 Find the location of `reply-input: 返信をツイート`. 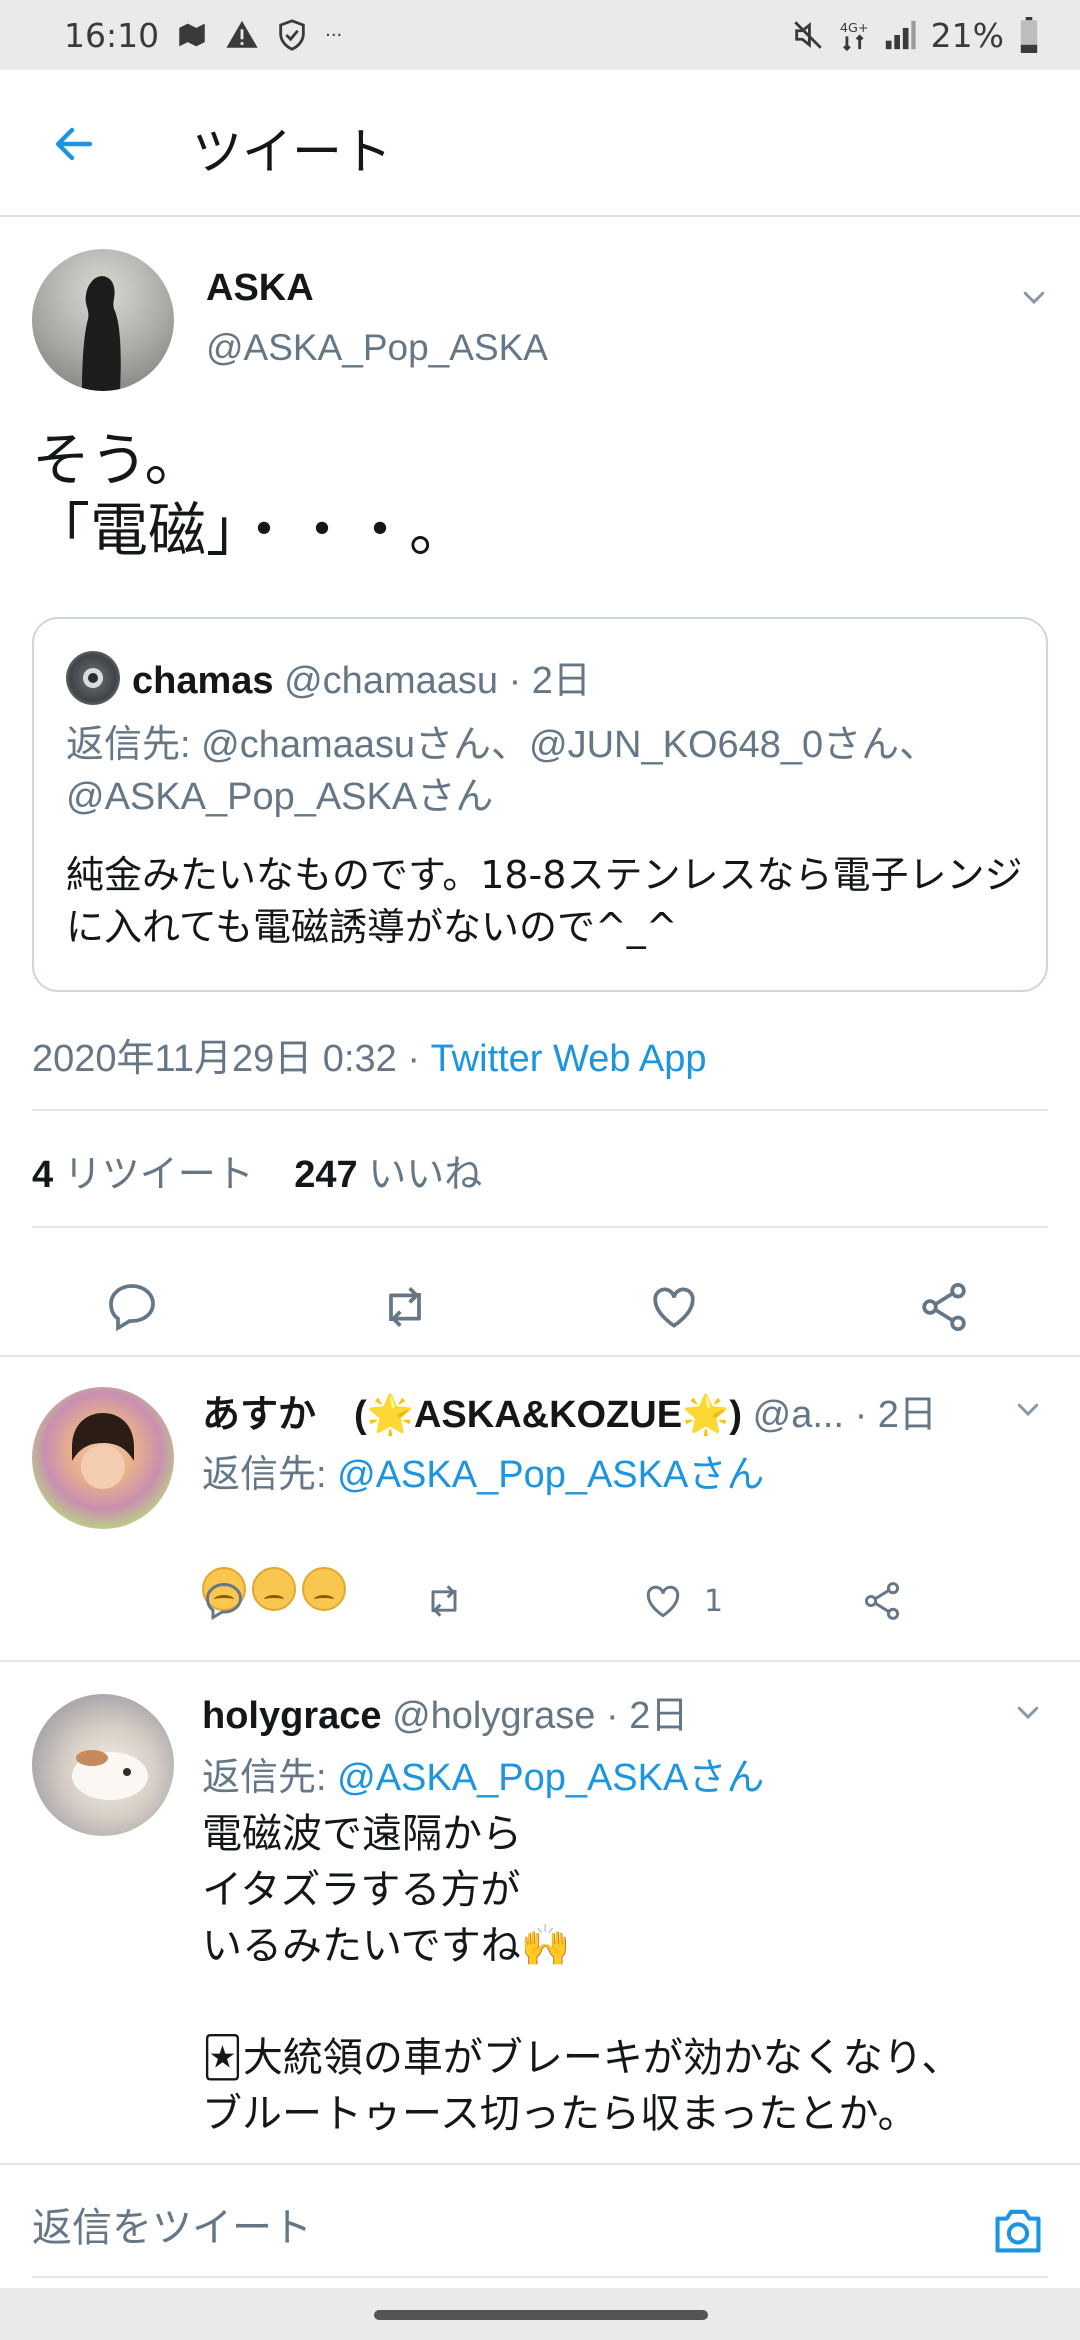

reply-input: 返信をツイート is located at coordinates (172, 2224).